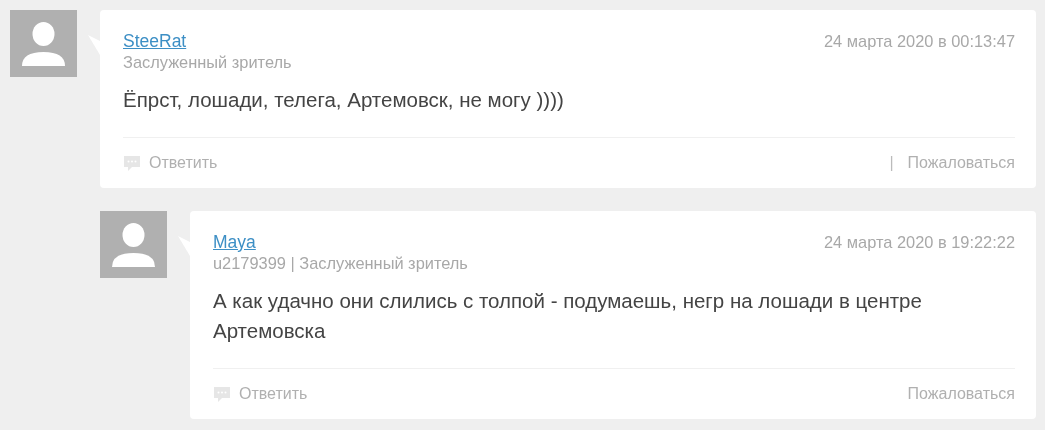  What do you see at coordinates (340, 263) in the screenshot?
I see `user-status: u2179399 | Заслуженный зритель` at bounding box center [340, 263].